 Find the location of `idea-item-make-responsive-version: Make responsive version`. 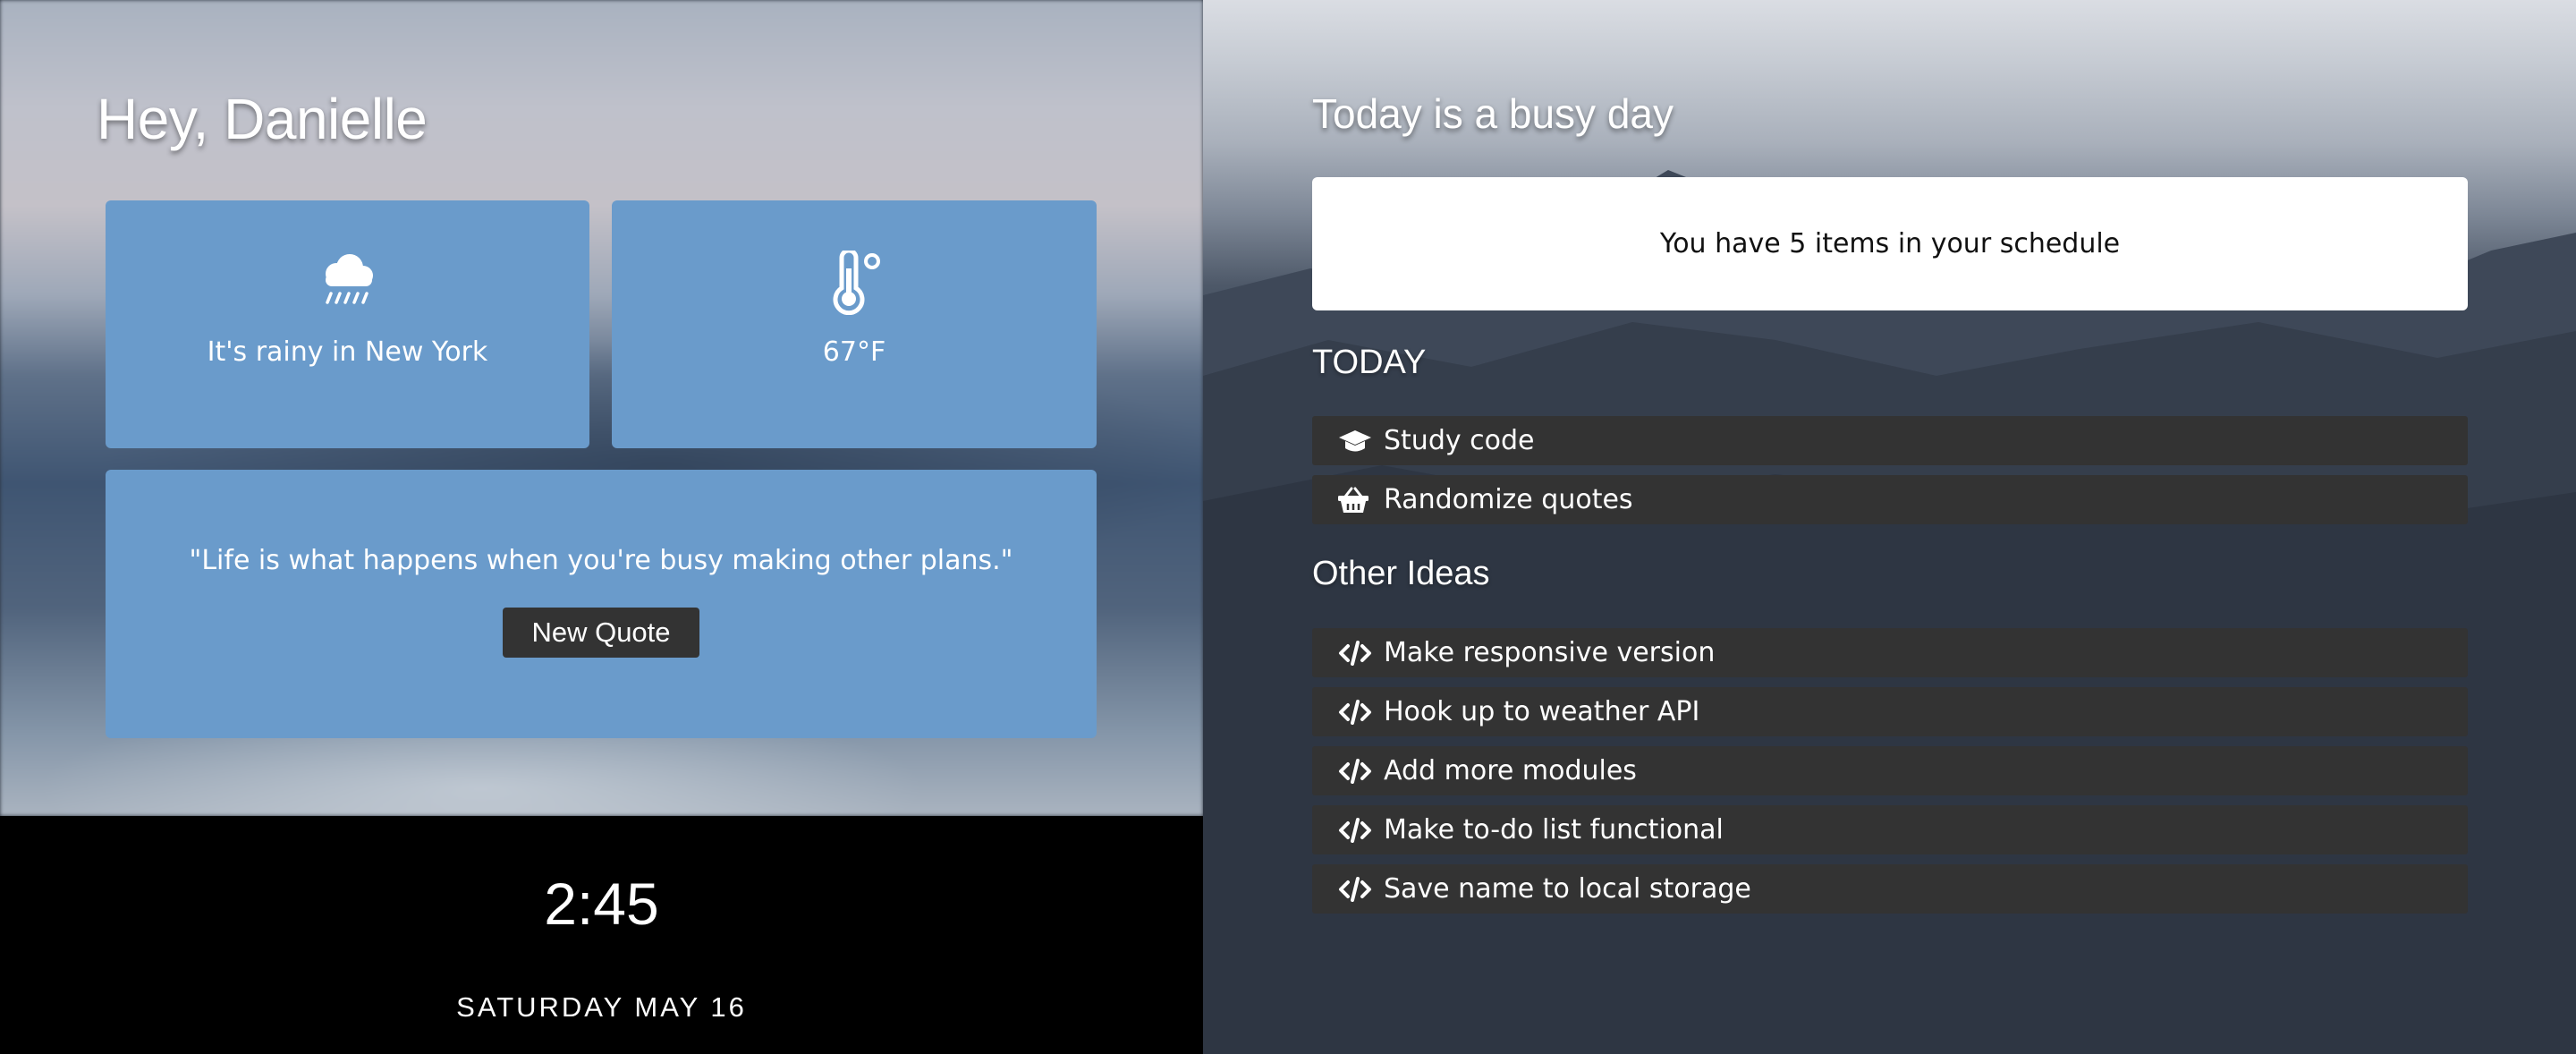

idea-item-make-responsive-version: Make responsive version is located at coordinates (1890, 652).